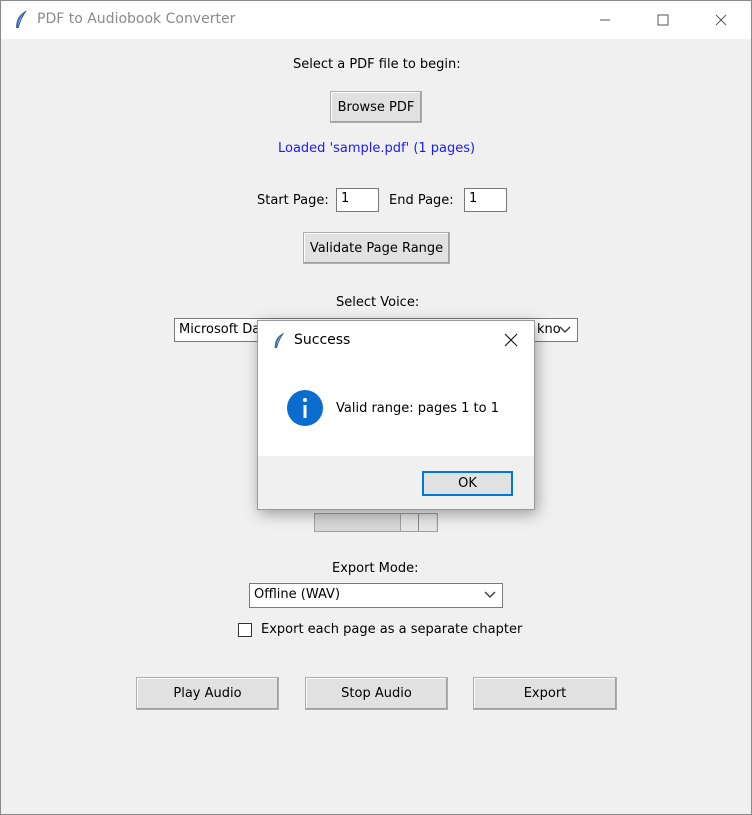  What do you see at coordinates (375, 568) in the screenshot?
I see `export-mode-label: Export Mode:` at bounding box center [375, 568].